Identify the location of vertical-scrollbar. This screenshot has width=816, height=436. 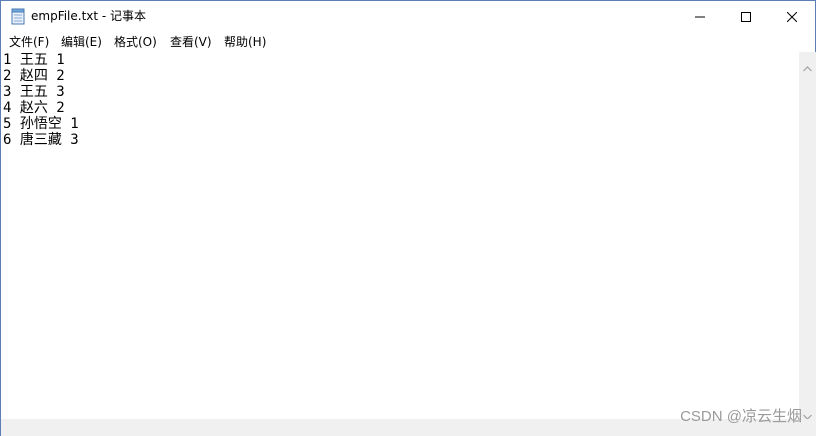
(807, 236).